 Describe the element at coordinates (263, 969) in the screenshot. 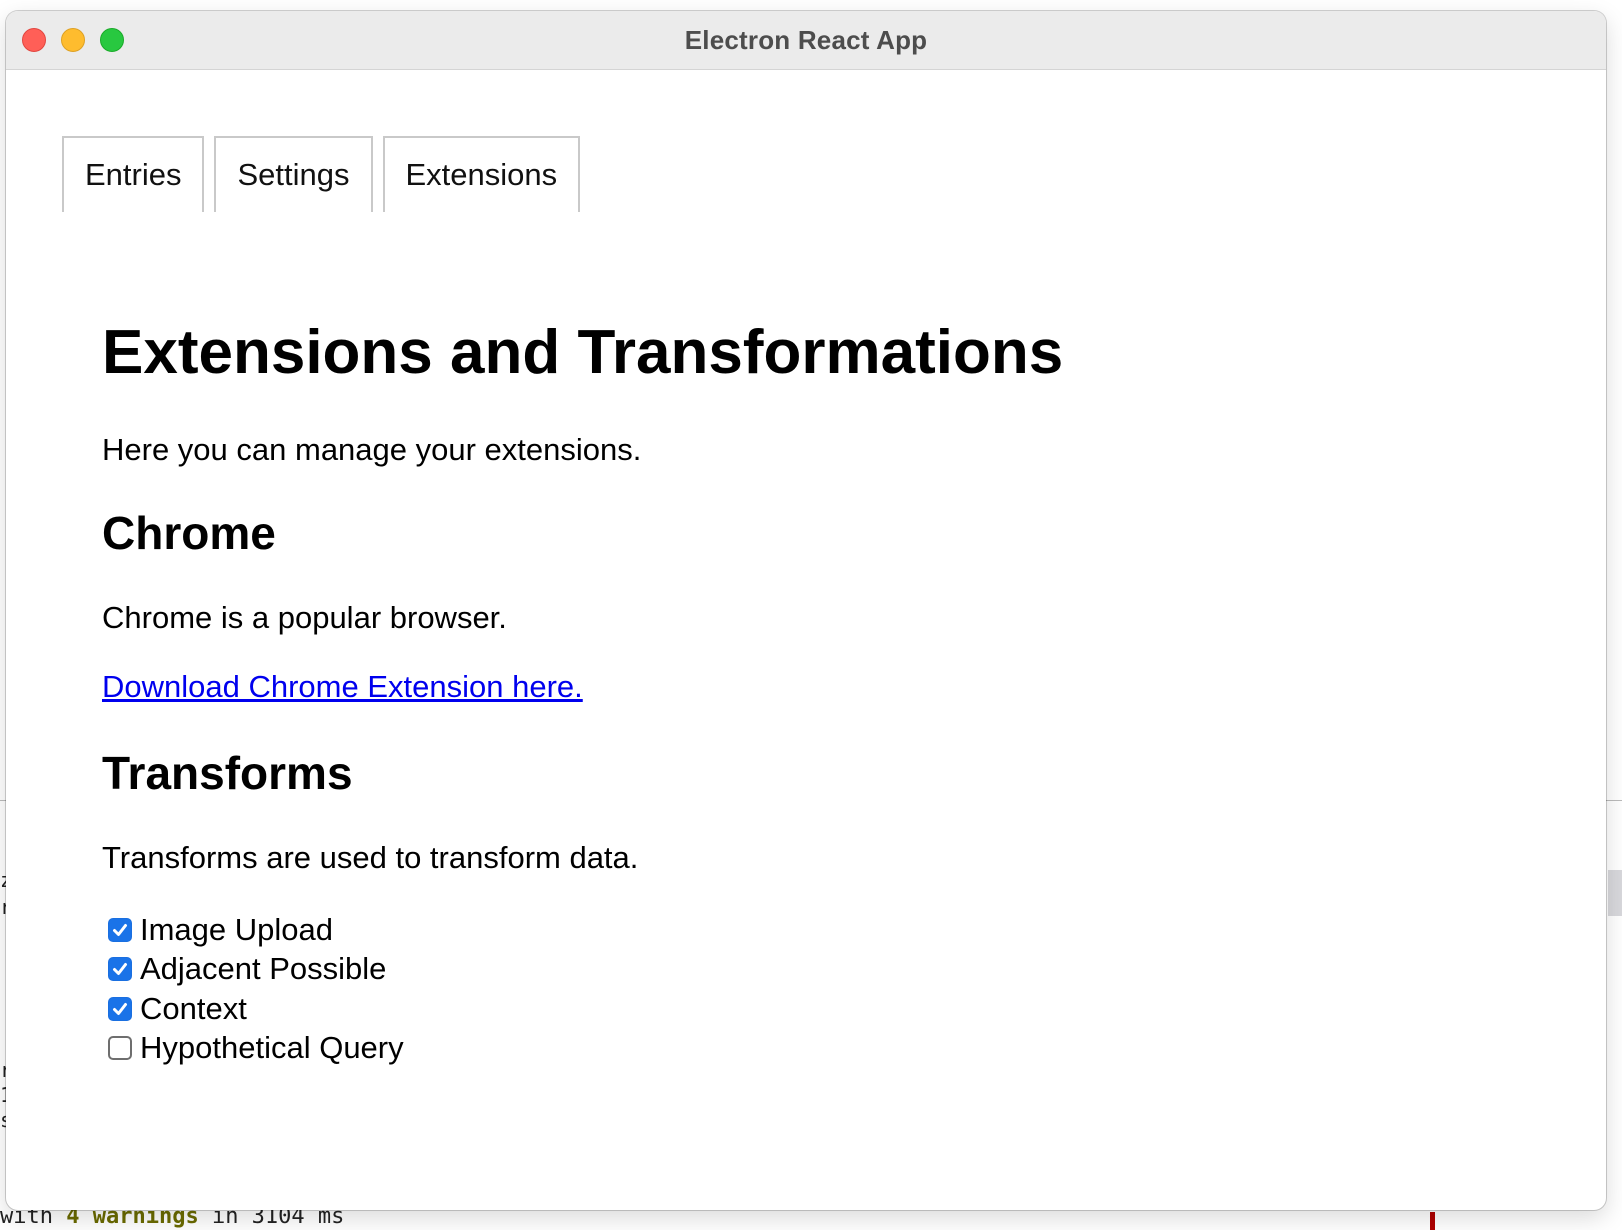

I see `checkbox-label: Adjacent Possible` at that location.